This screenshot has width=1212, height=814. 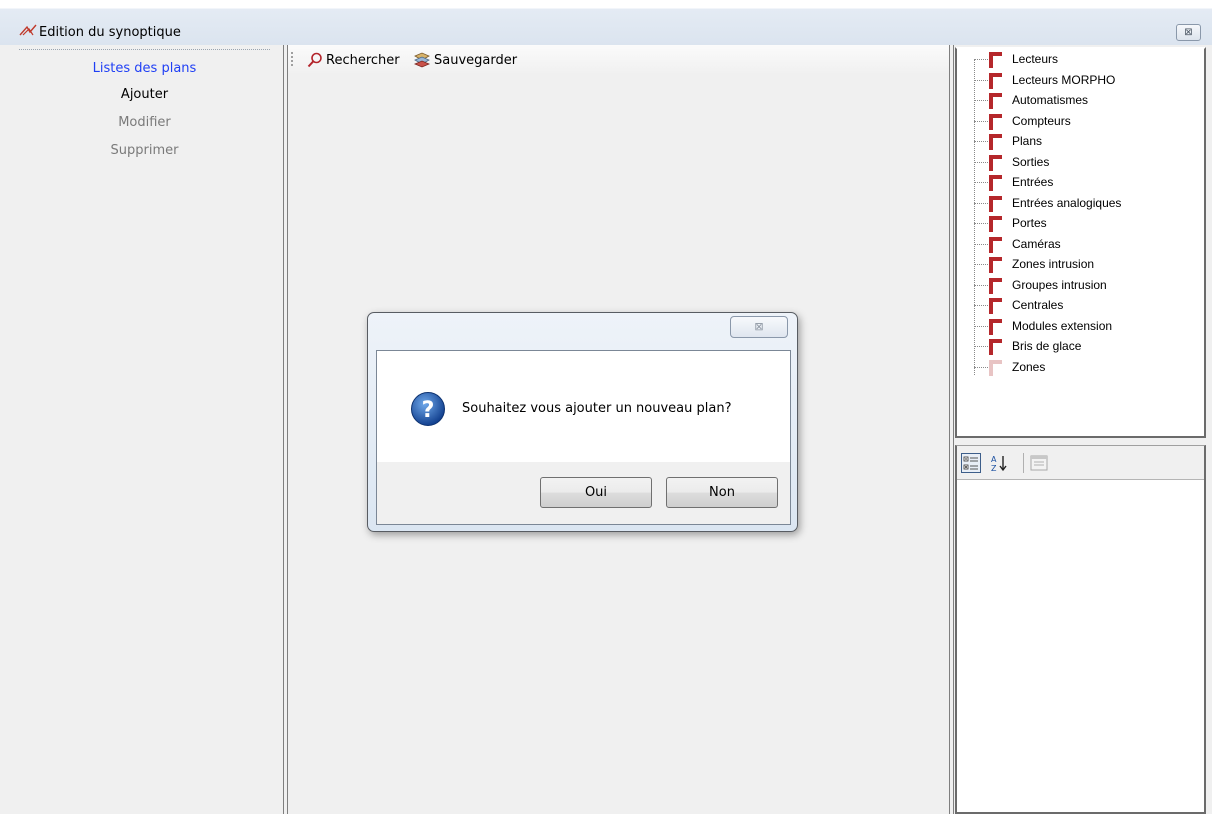 What do you see at coordinates (1079, 182) in the screenshot?
I see `tree-item: Entrées` at bounding box center [1079, 182].